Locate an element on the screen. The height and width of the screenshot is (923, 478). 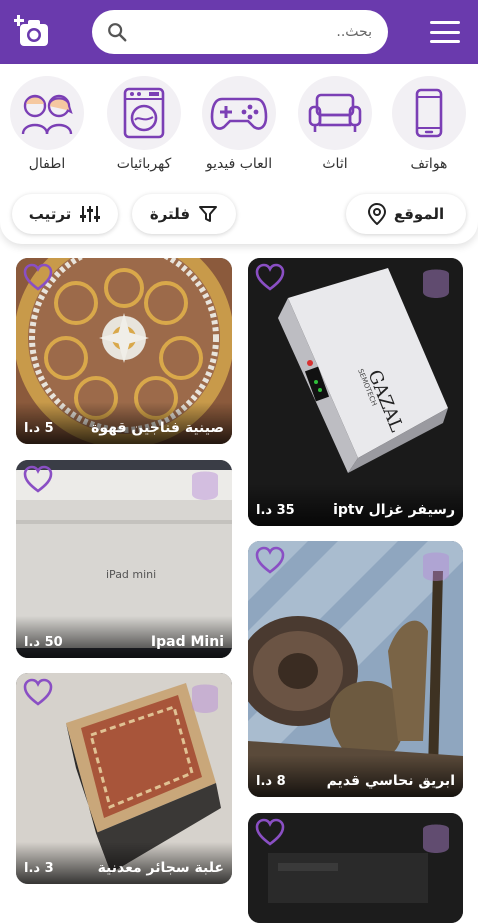
listing-title: علبة سجائر معدنية is located at coordinates (160, 868).